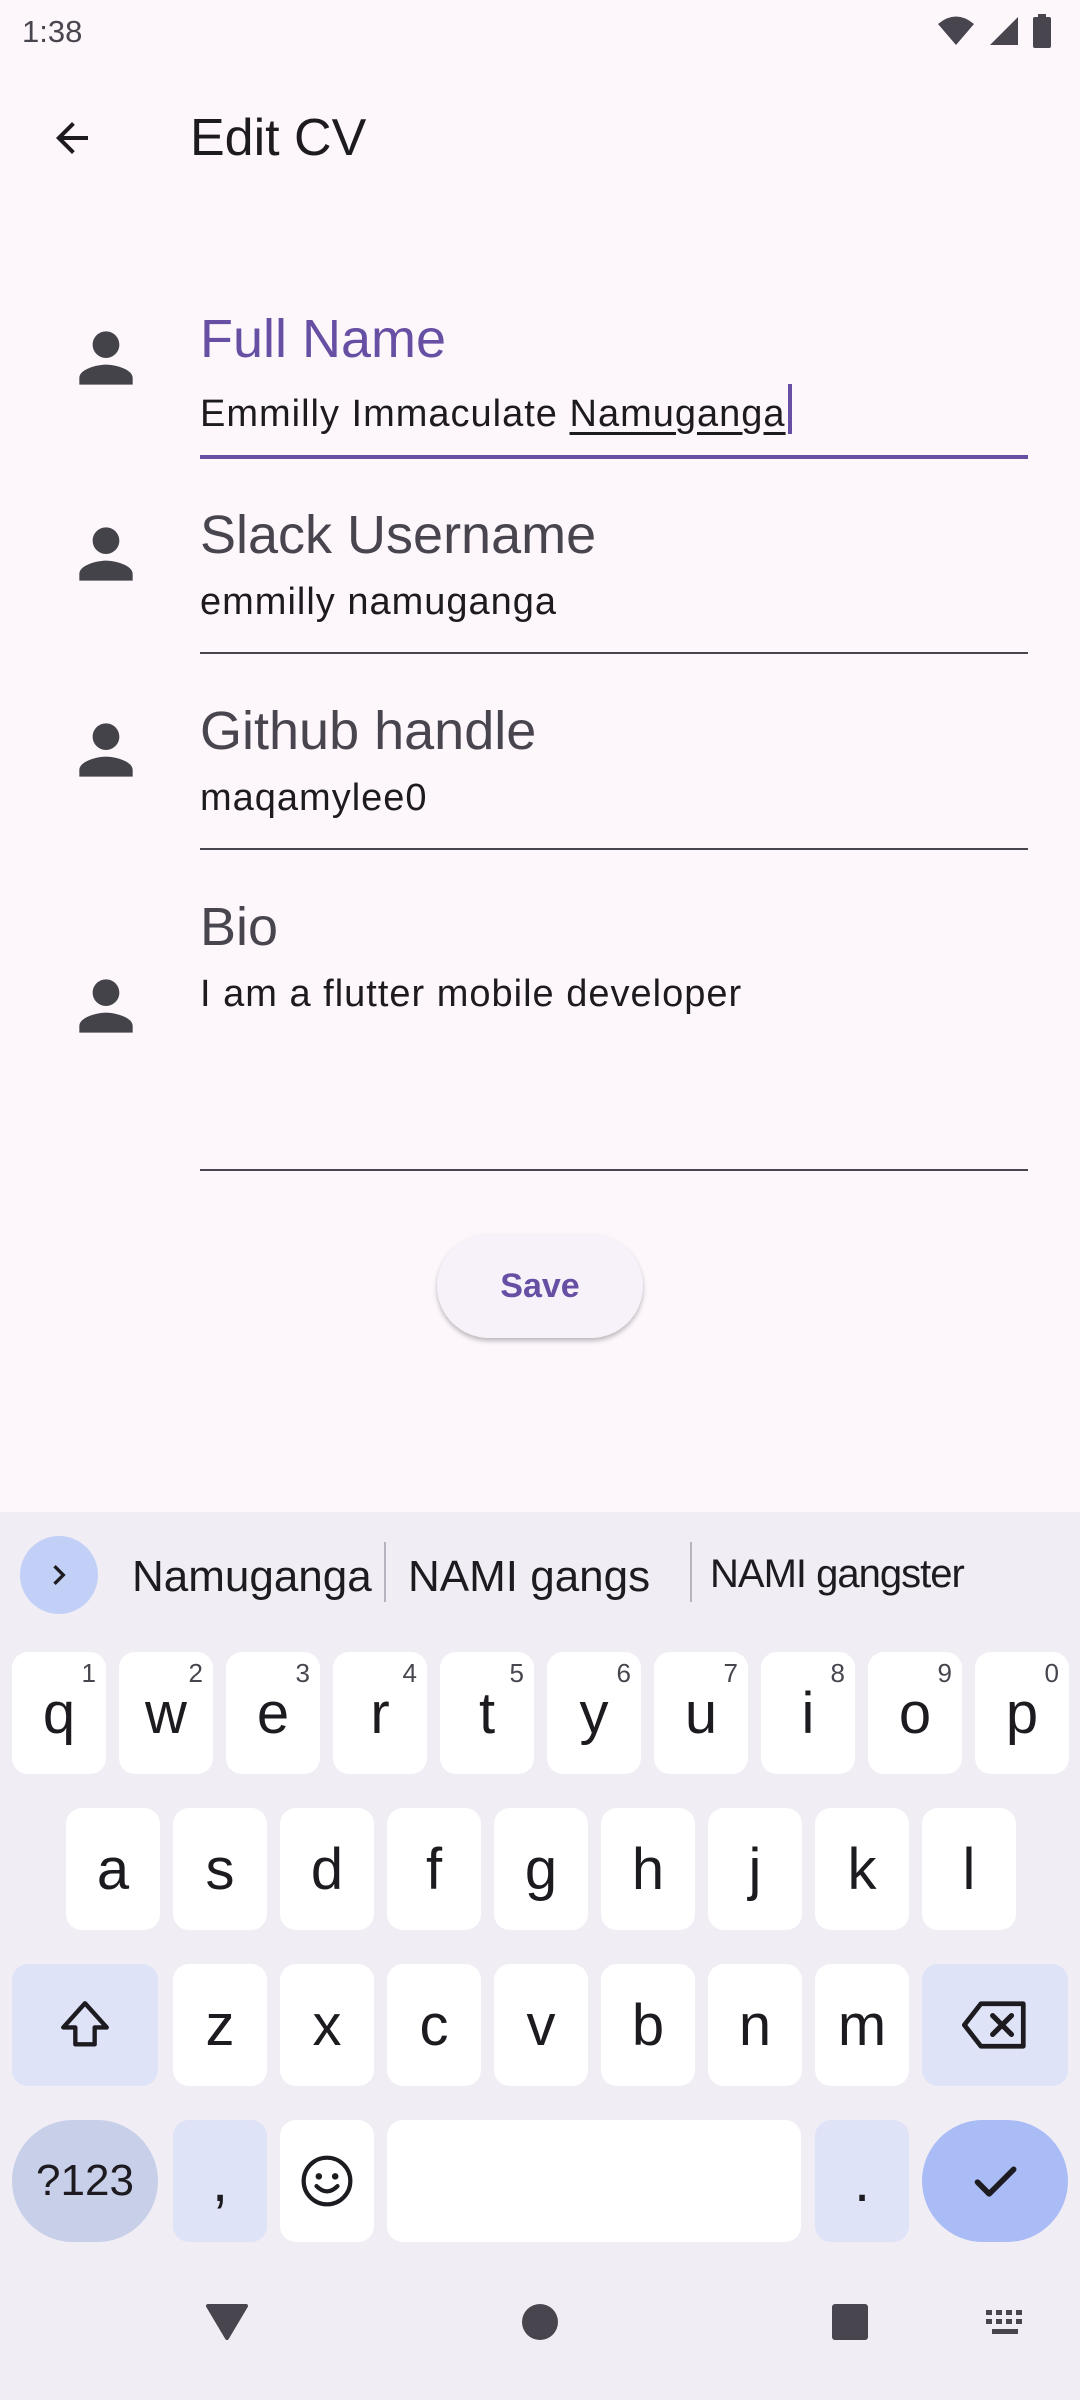  What do you see at coordinates (273, 1713) in the screenshot?
I see `key-e: e3` at bounding box center [273, 1713].